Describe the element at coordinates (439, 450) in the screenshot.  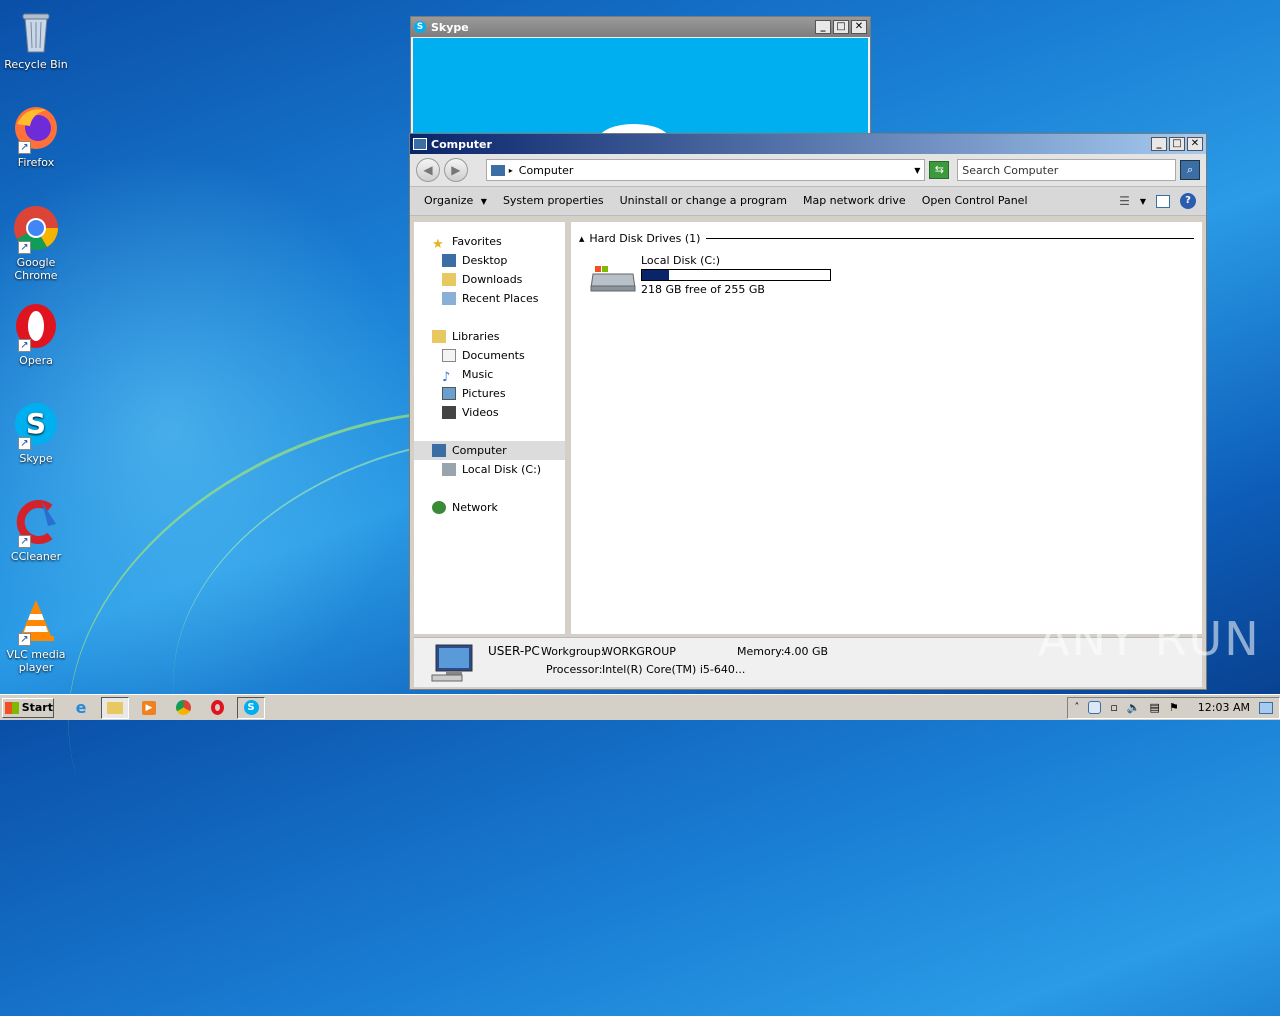
I see `computer-icon` at that location.